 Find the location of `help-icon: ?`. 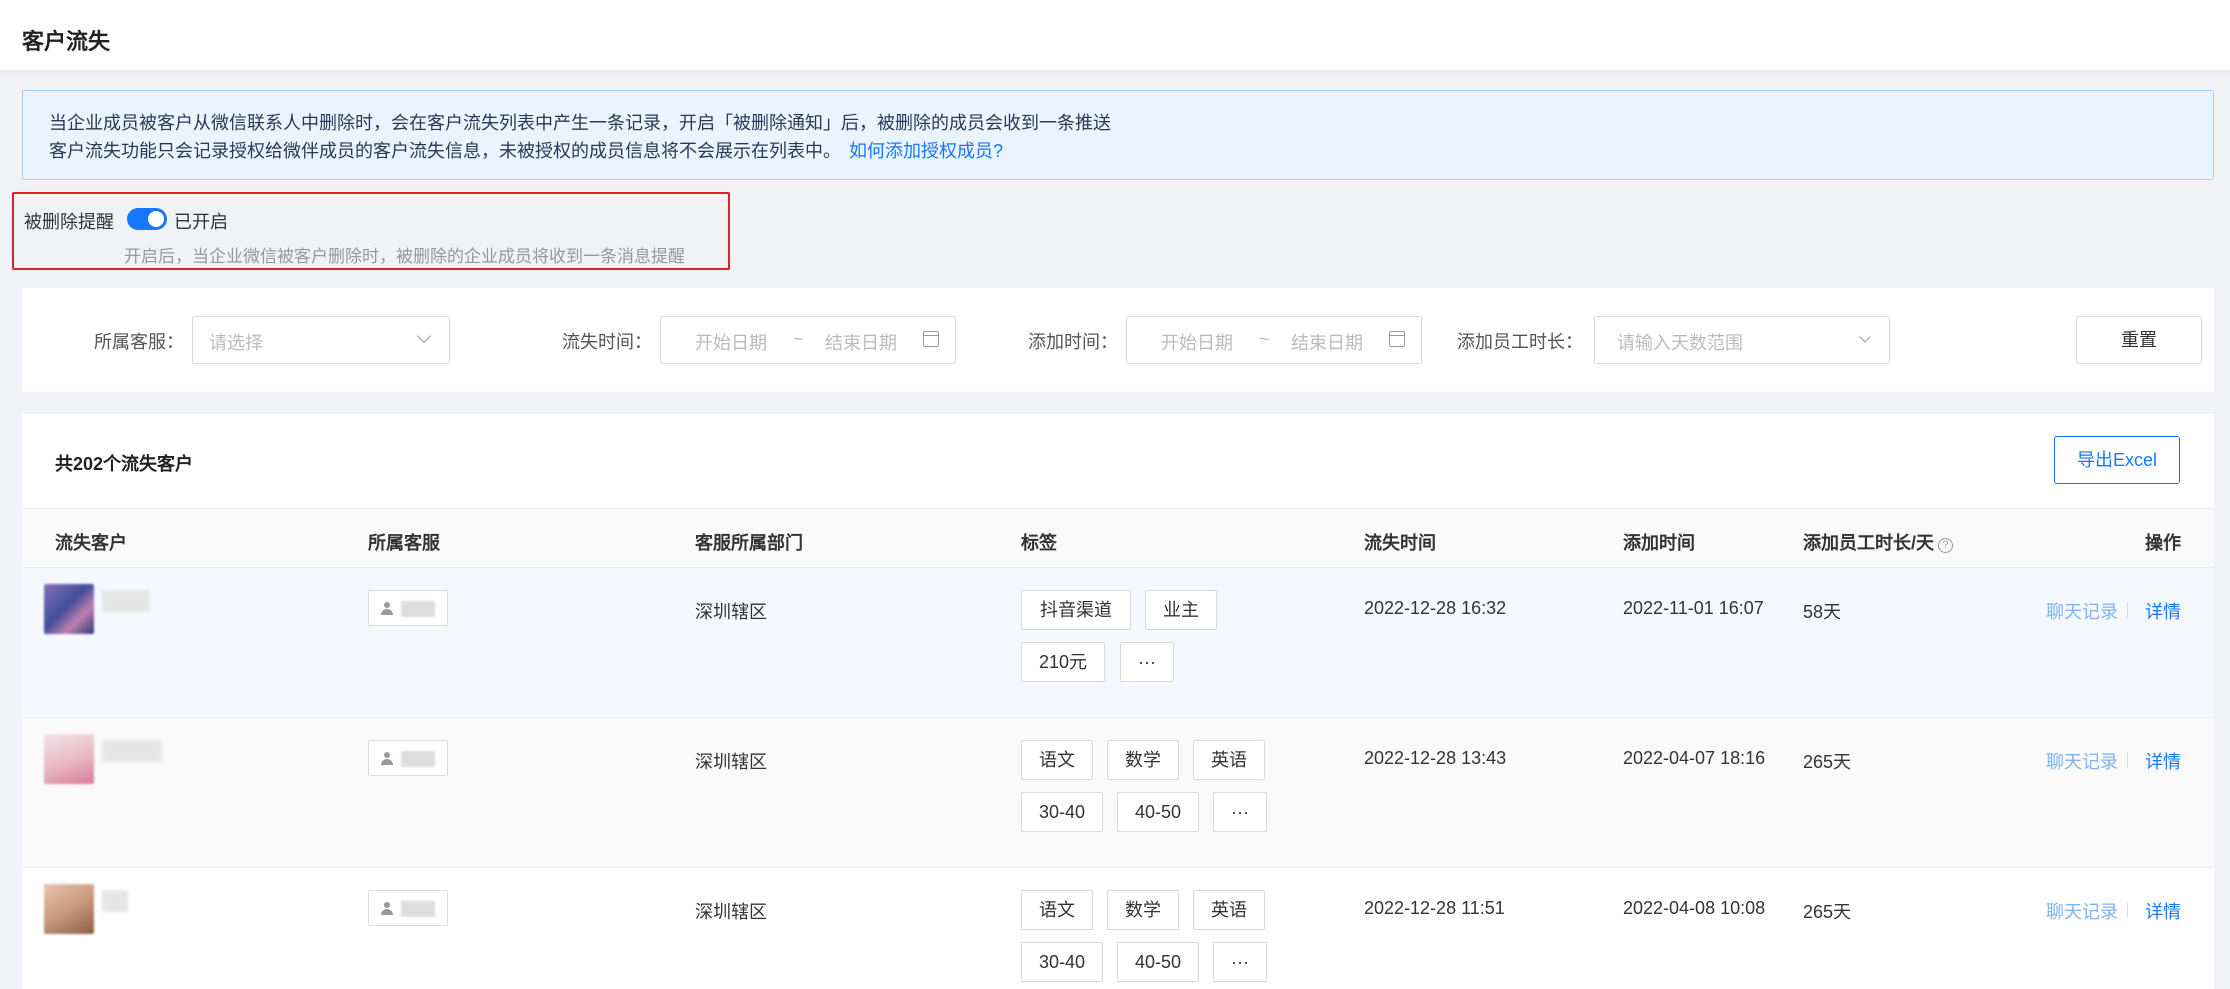

help-icon: ? is located at coordinates (1946, 545).